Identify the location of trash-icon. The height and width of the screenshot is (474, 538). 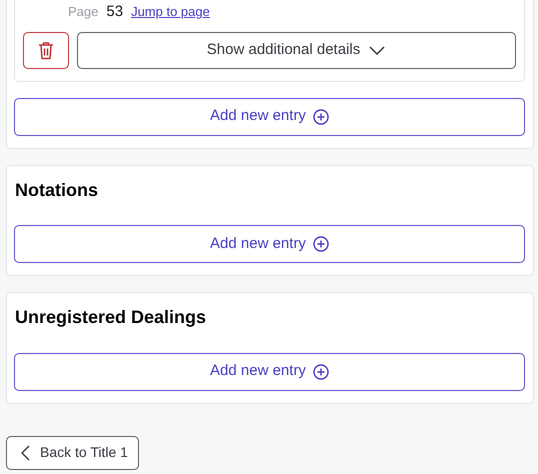
(46, 50).